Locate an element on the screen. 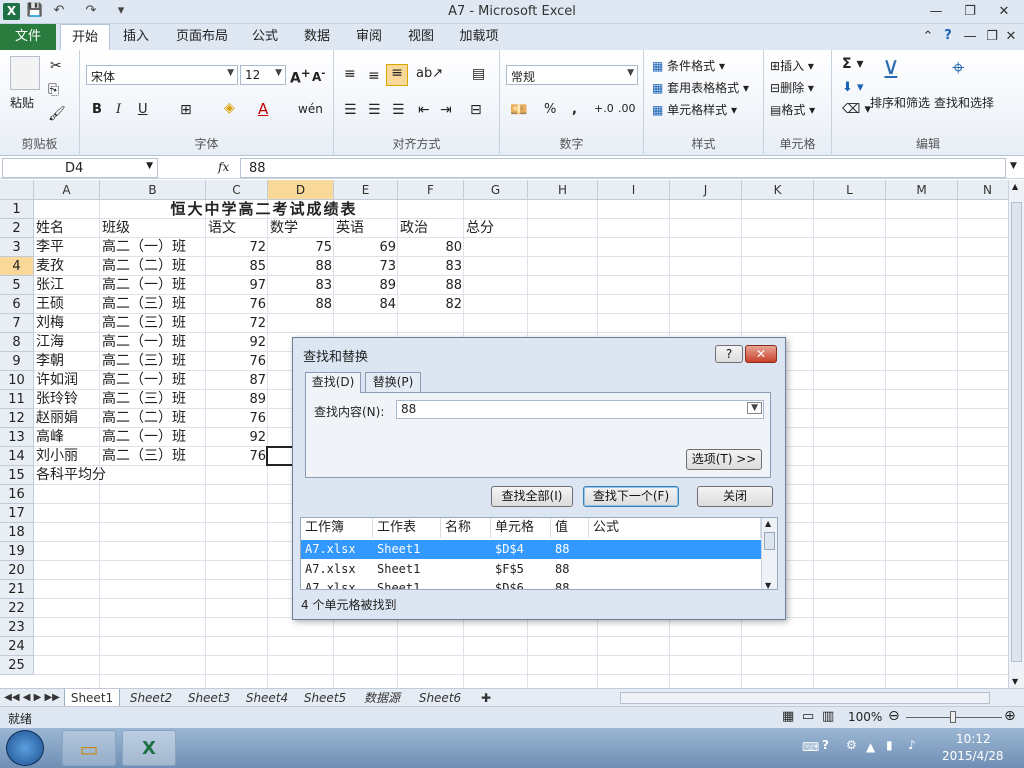  cell-styles-button: ▦ 单元格样式 ▾ is located at coordinates (694, 109).